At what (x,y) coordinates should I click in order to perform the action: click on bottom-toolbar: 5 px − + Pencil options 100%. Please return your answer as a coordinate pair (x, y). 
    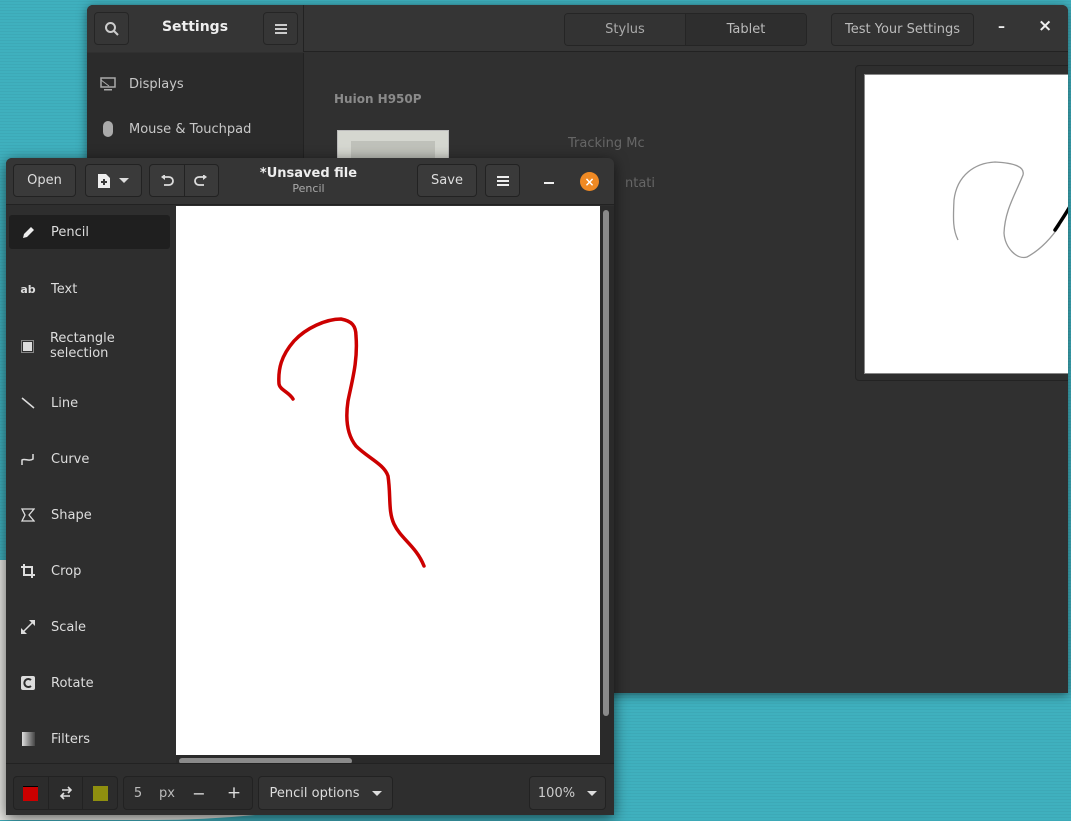
    Looking at the image, I should click on (310, 789).